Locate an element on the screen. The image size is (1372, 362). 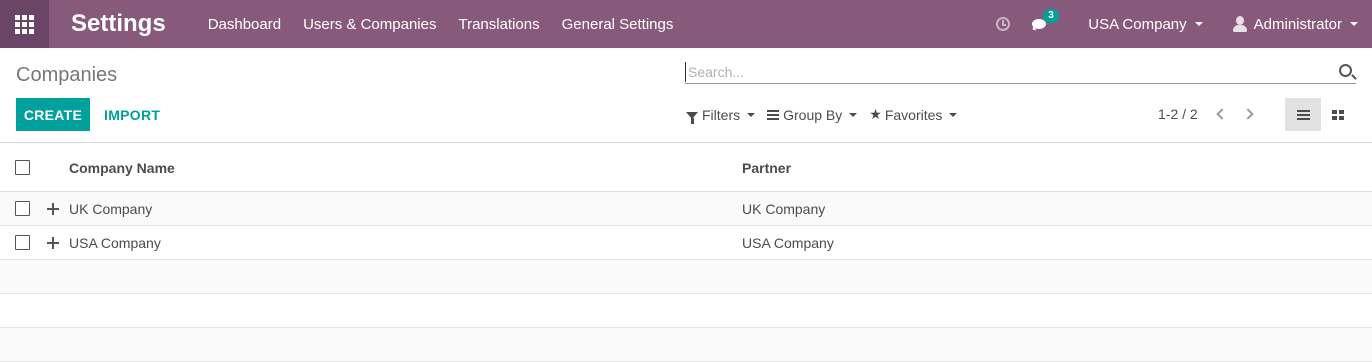
kanban-view-button is located at coordinates (1338, 114).